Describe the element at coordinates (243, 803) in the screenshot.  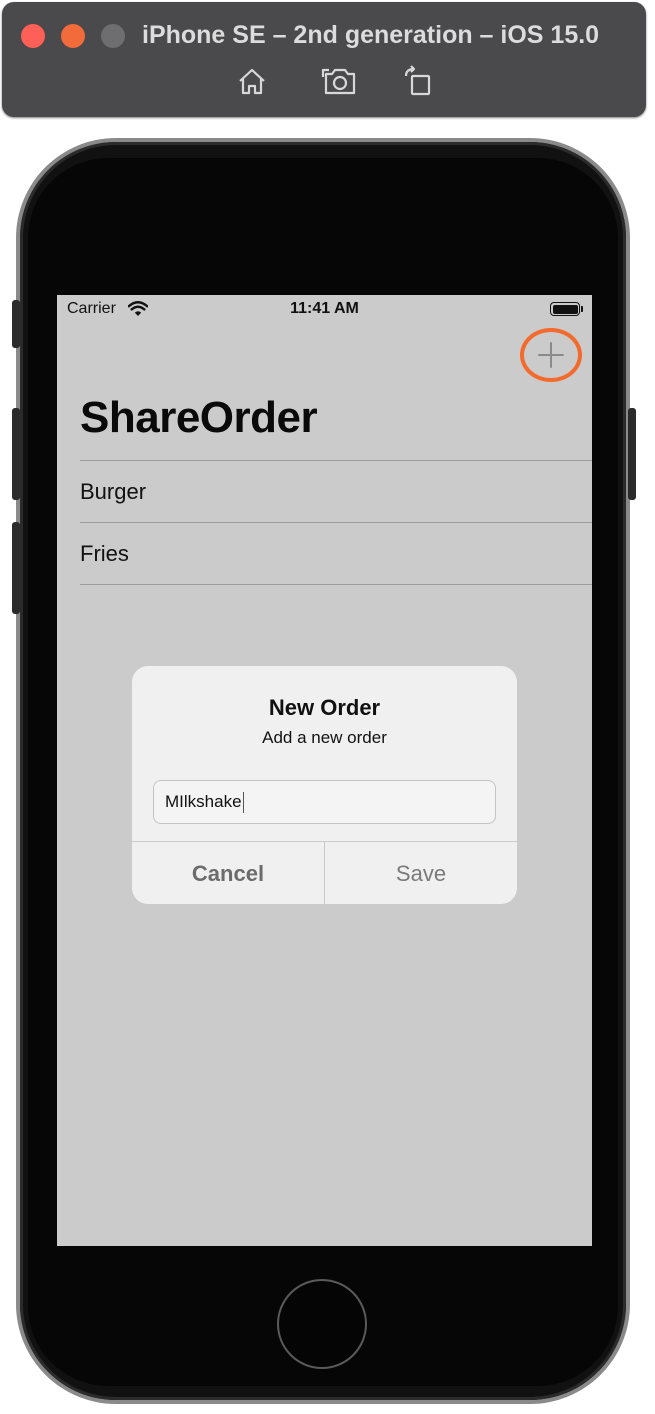
I see `text-caret` at that location.